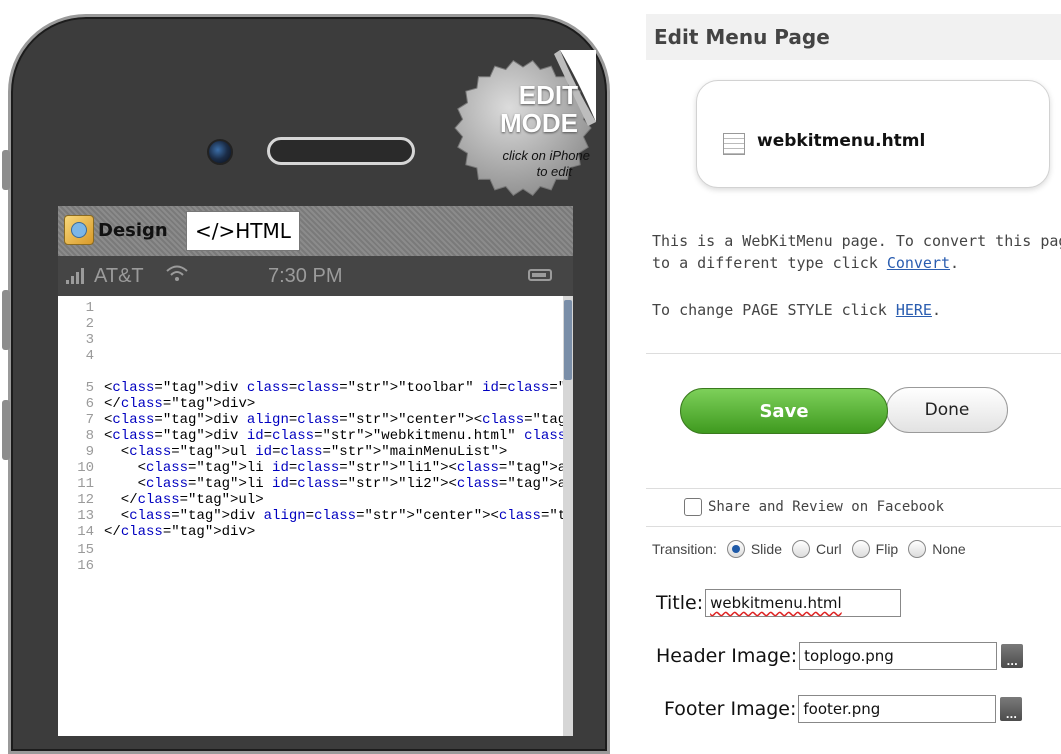 The height and width of the screenshot is (754, 1061). Describe the element at coordinates (898, 656) in the screenshot. I see `header-image-input: toplogo.png` at that location.